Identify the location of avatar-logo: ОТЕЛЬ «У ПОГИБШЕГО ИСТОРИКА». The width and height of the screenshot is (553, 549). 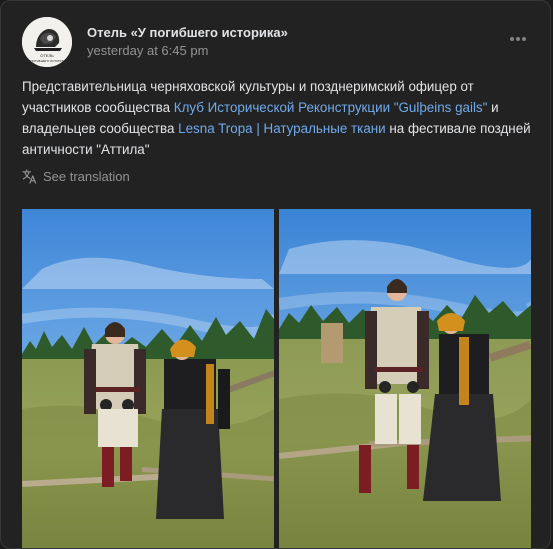
(47, 42).